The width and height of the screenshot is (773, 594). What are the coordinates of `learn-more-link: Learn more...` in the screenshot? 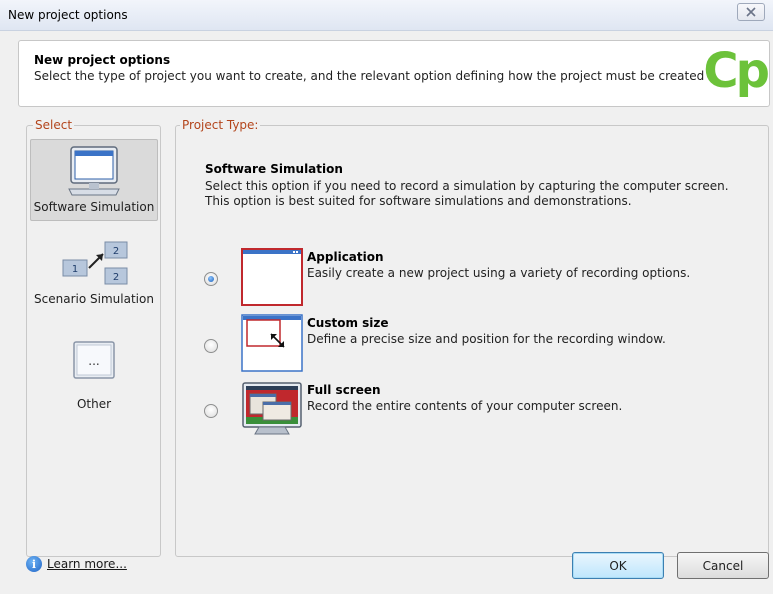 It's located at (87, 564).